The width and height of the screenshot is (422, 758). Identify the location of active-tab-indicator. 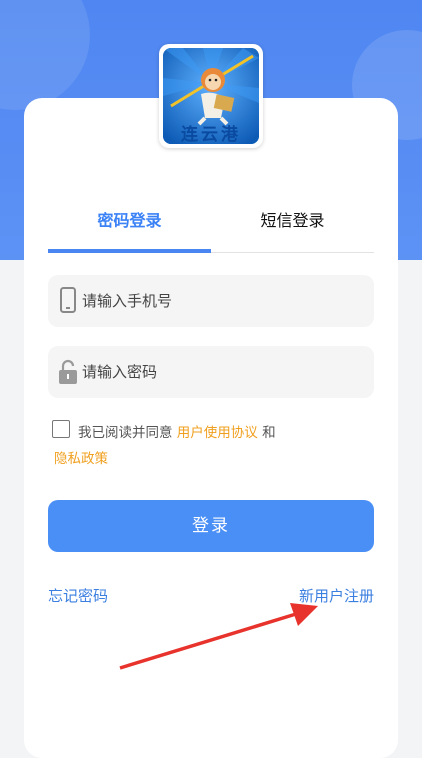
(129, 251).